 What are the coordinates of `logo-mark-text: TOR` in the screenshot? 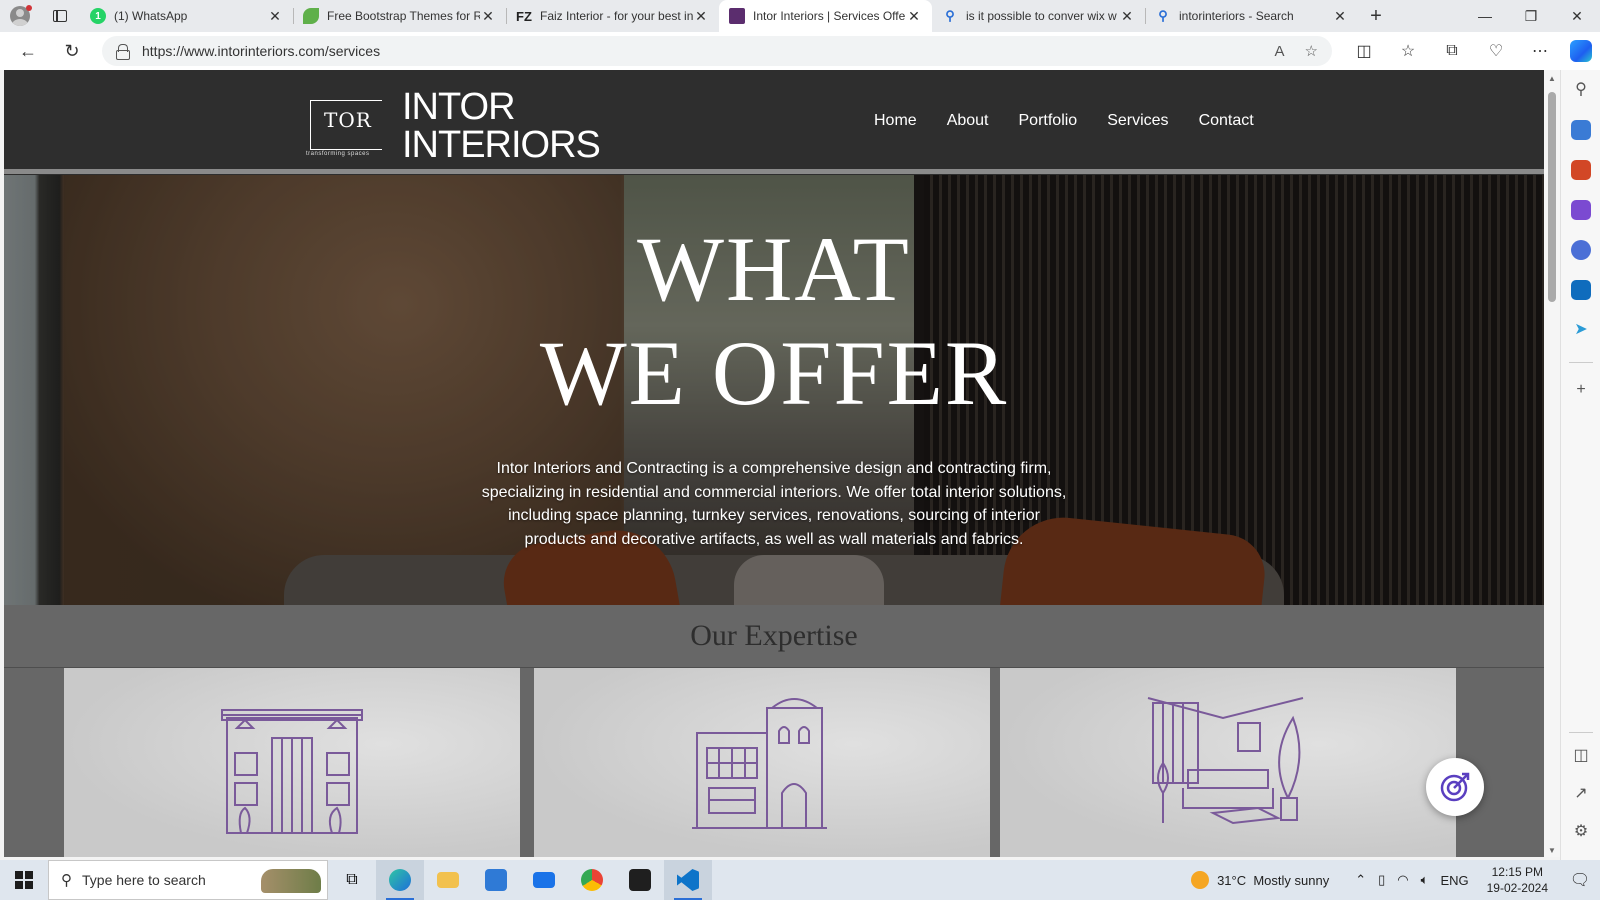 It's located at (348, 120).